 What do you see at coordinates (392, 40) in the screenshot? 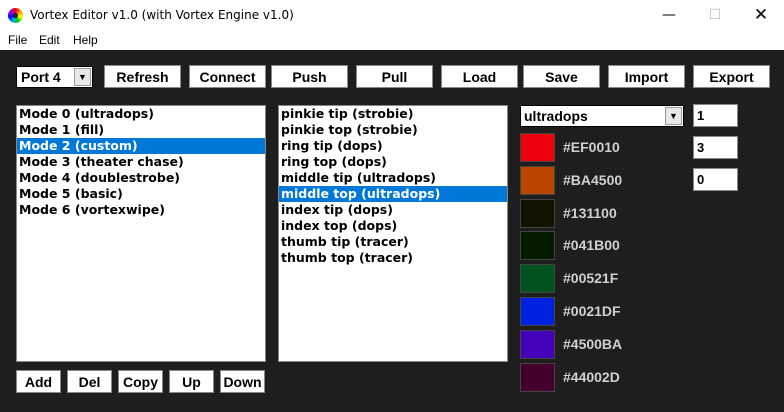
I see `menu-bar: File Edit Help` at bounding box center [392, 40].